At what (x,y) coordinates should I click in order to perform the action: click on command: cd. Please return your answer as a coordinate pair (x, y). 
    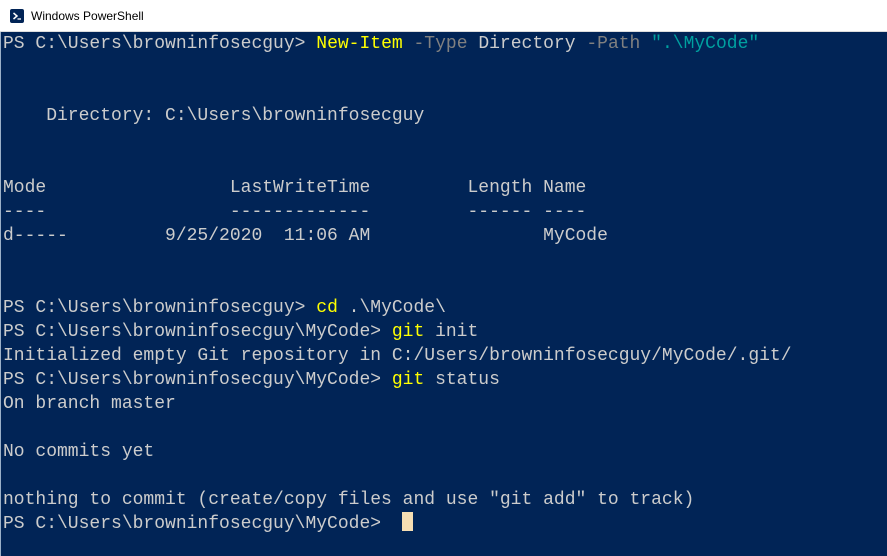
    Looking at the image, I should click on (327, 308).